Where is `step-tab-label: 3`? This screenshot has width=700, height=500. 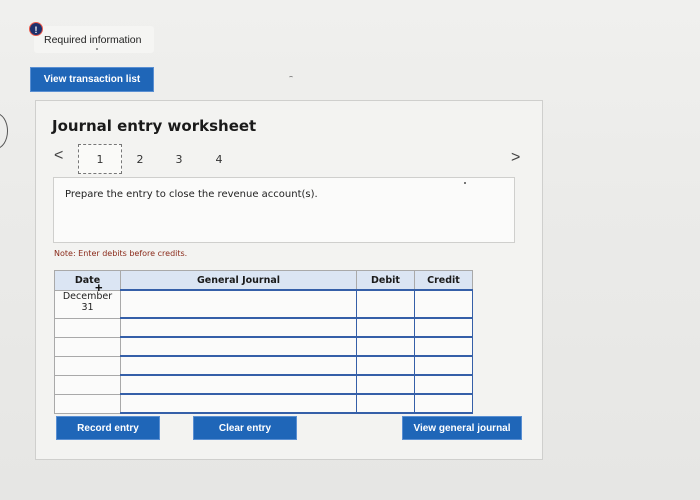 step-tab-label: 3 is located at coordinates (179, 159).